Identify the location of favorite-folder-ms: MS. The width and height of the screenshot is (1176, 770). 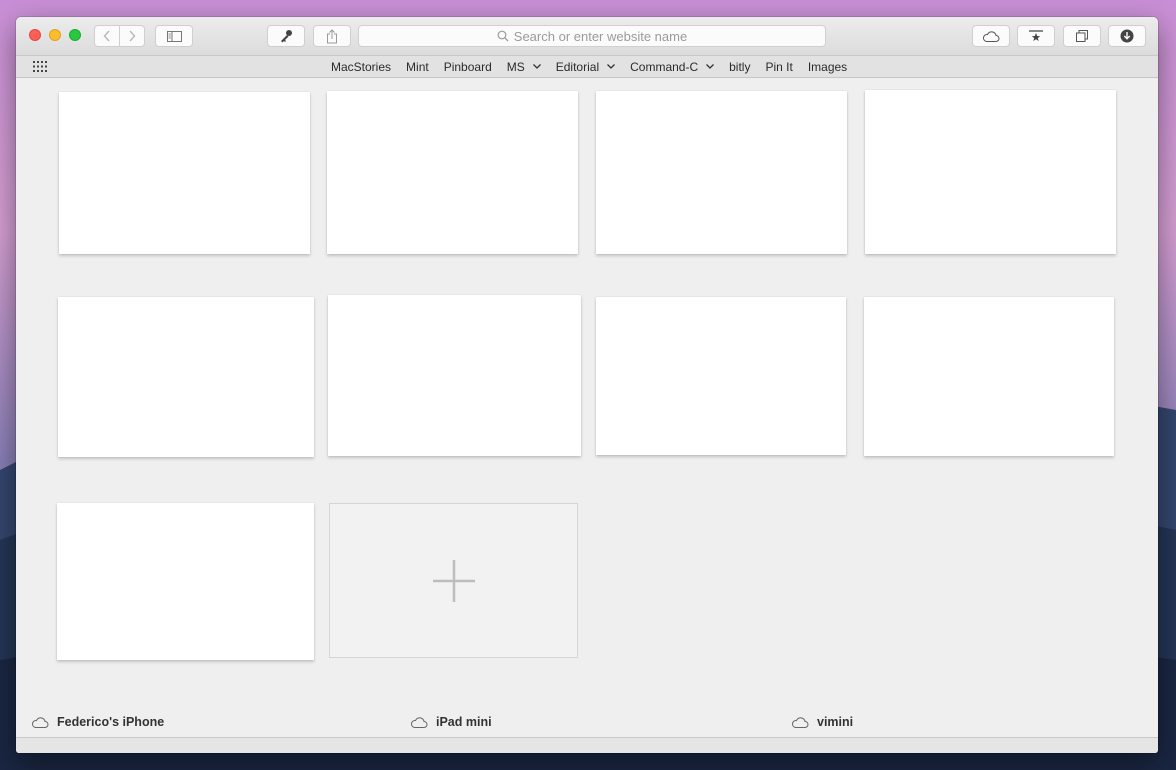
(524, 67).